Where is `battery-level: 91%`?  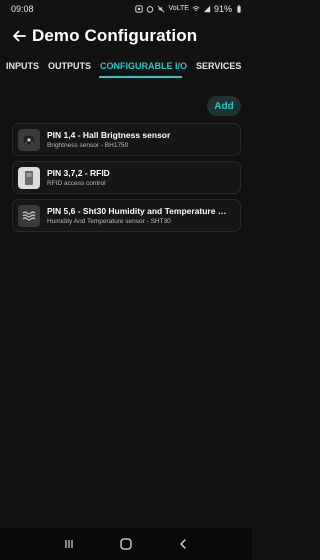 battery-level: 91% is located at coordinates (222, 9).